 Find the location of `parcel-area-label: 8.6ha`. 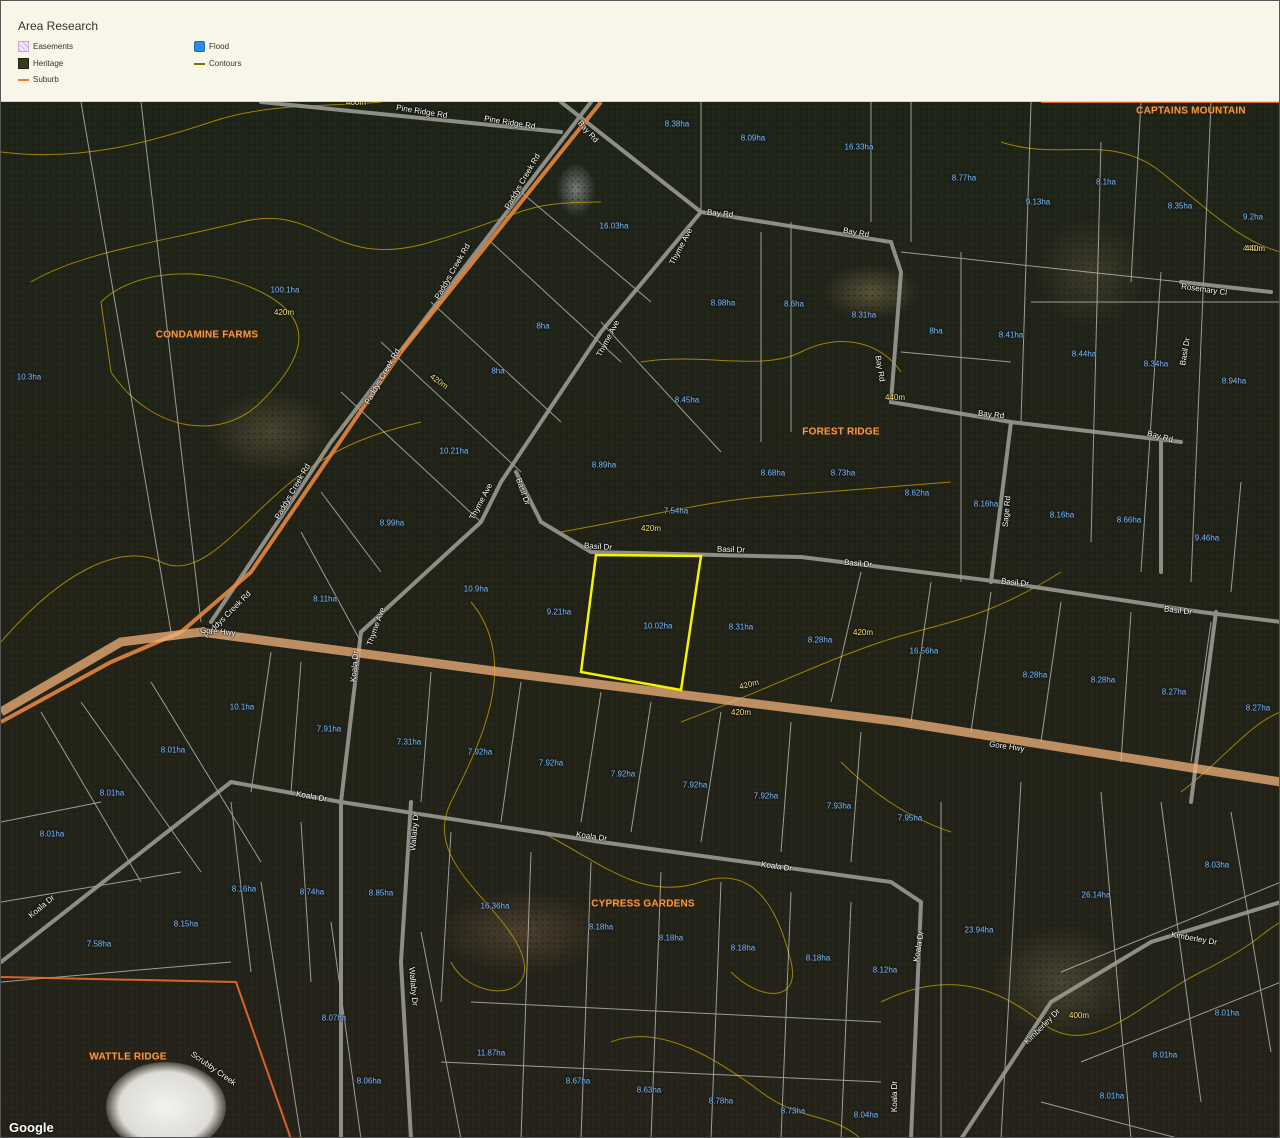

parcel-area-label: 8.6ha is located at coordinates (794, 304).